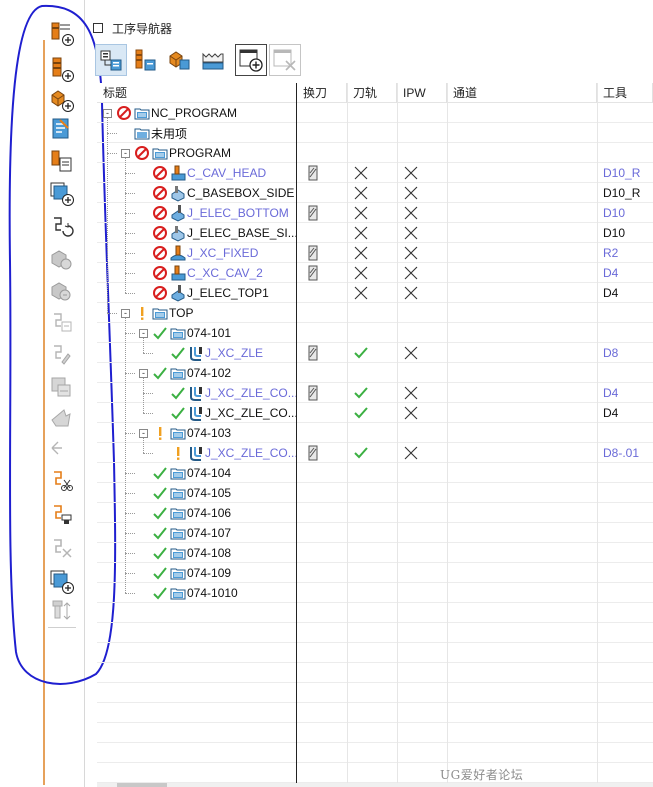  I want to click on panel-title-bar: 工序导航器, so click(132, 28).